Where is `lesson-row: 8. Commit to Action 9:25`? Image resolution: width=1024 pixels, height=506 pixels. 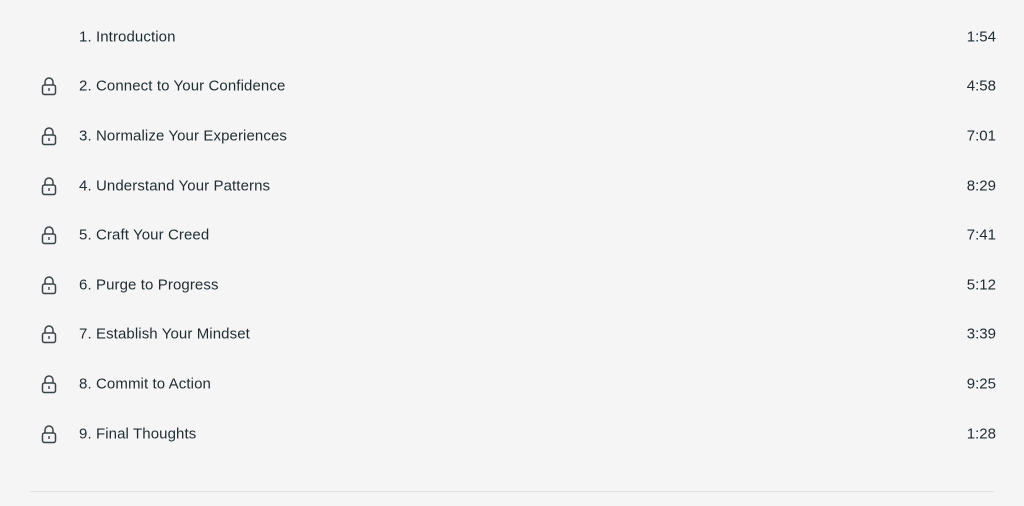
lesson-row: 8. Commit to Action 9:25 is located at coordinates (512, 384).